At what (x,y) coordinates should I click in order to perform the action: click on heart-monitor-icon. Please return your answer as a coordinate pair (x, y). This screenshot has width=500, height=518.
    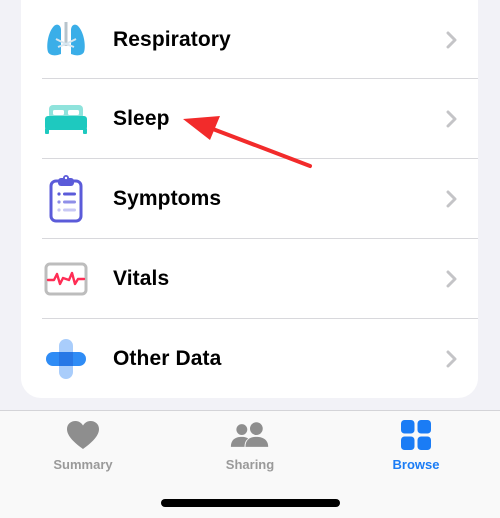
    Looking at the image, I should click on (66, 279).